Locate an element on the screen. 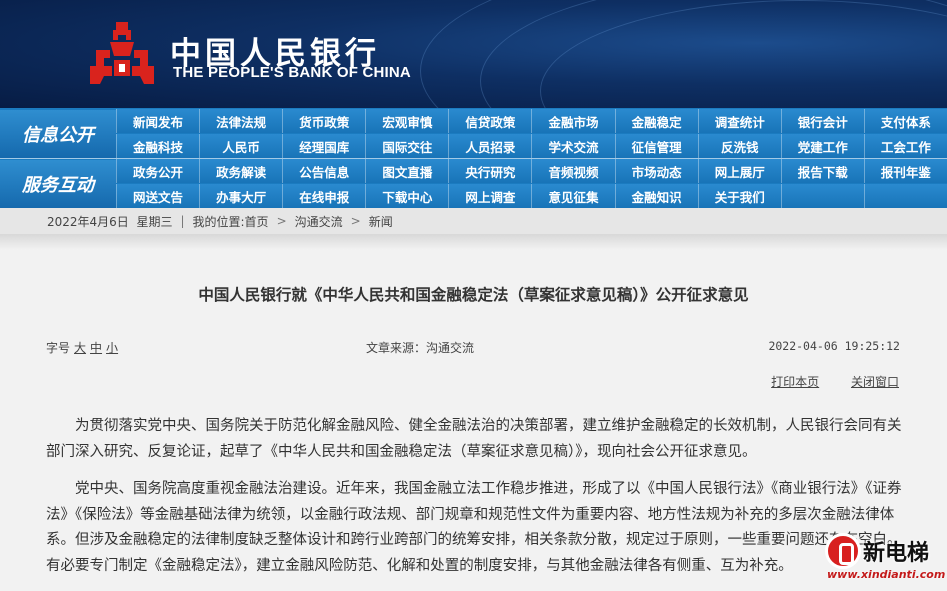 The image size is (947, 591). nav-section-service-interaction: 服务互动 is located at coordinates (58, 184).